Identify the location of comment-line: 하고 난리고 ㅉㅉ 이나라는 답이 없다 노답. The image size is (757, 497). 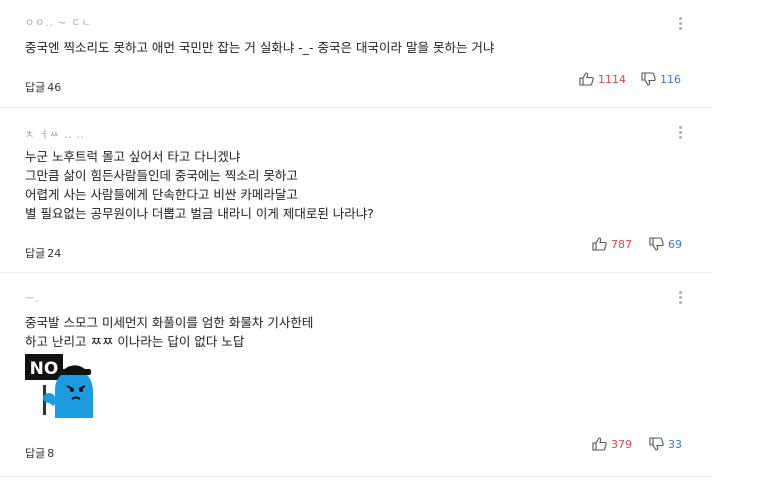
(135, 341).